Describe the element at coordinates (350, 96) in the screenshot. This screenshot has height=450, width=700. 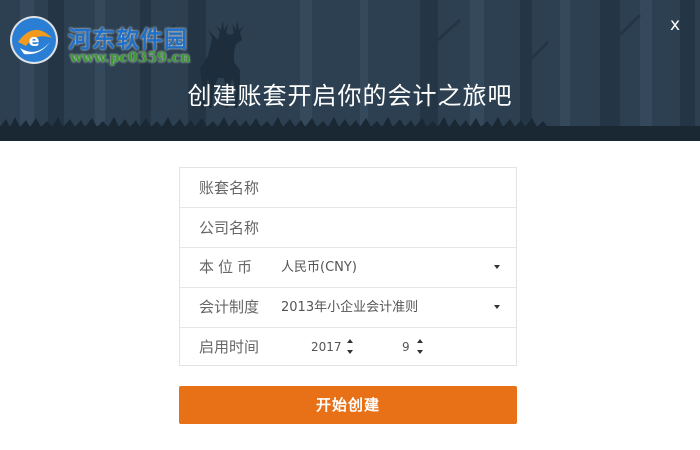
I see `page-title: 创建账套开启你的会计之旅吧` at that location.